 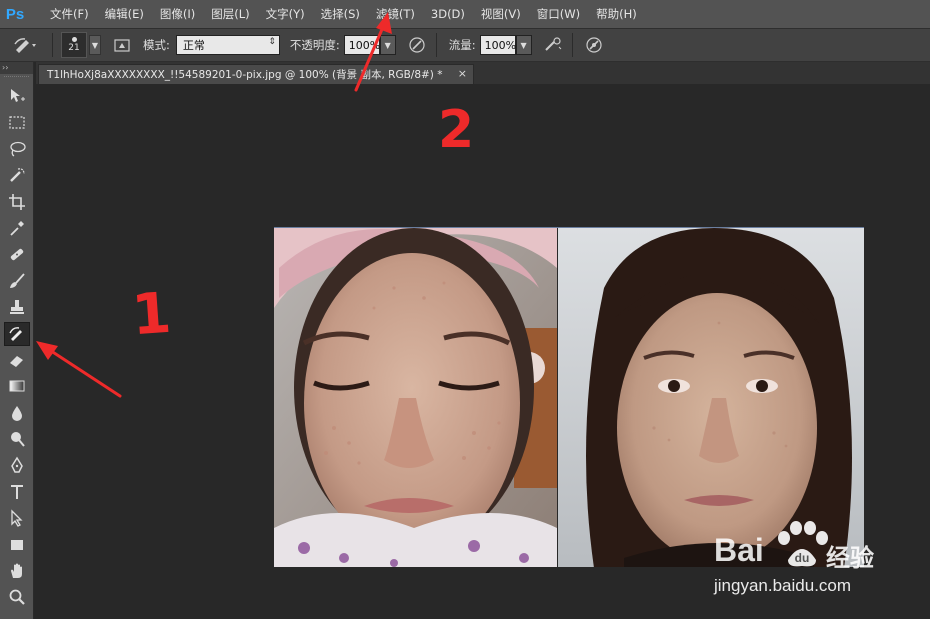 I want to click on airbrush-icon, so click(x=552, y=44).